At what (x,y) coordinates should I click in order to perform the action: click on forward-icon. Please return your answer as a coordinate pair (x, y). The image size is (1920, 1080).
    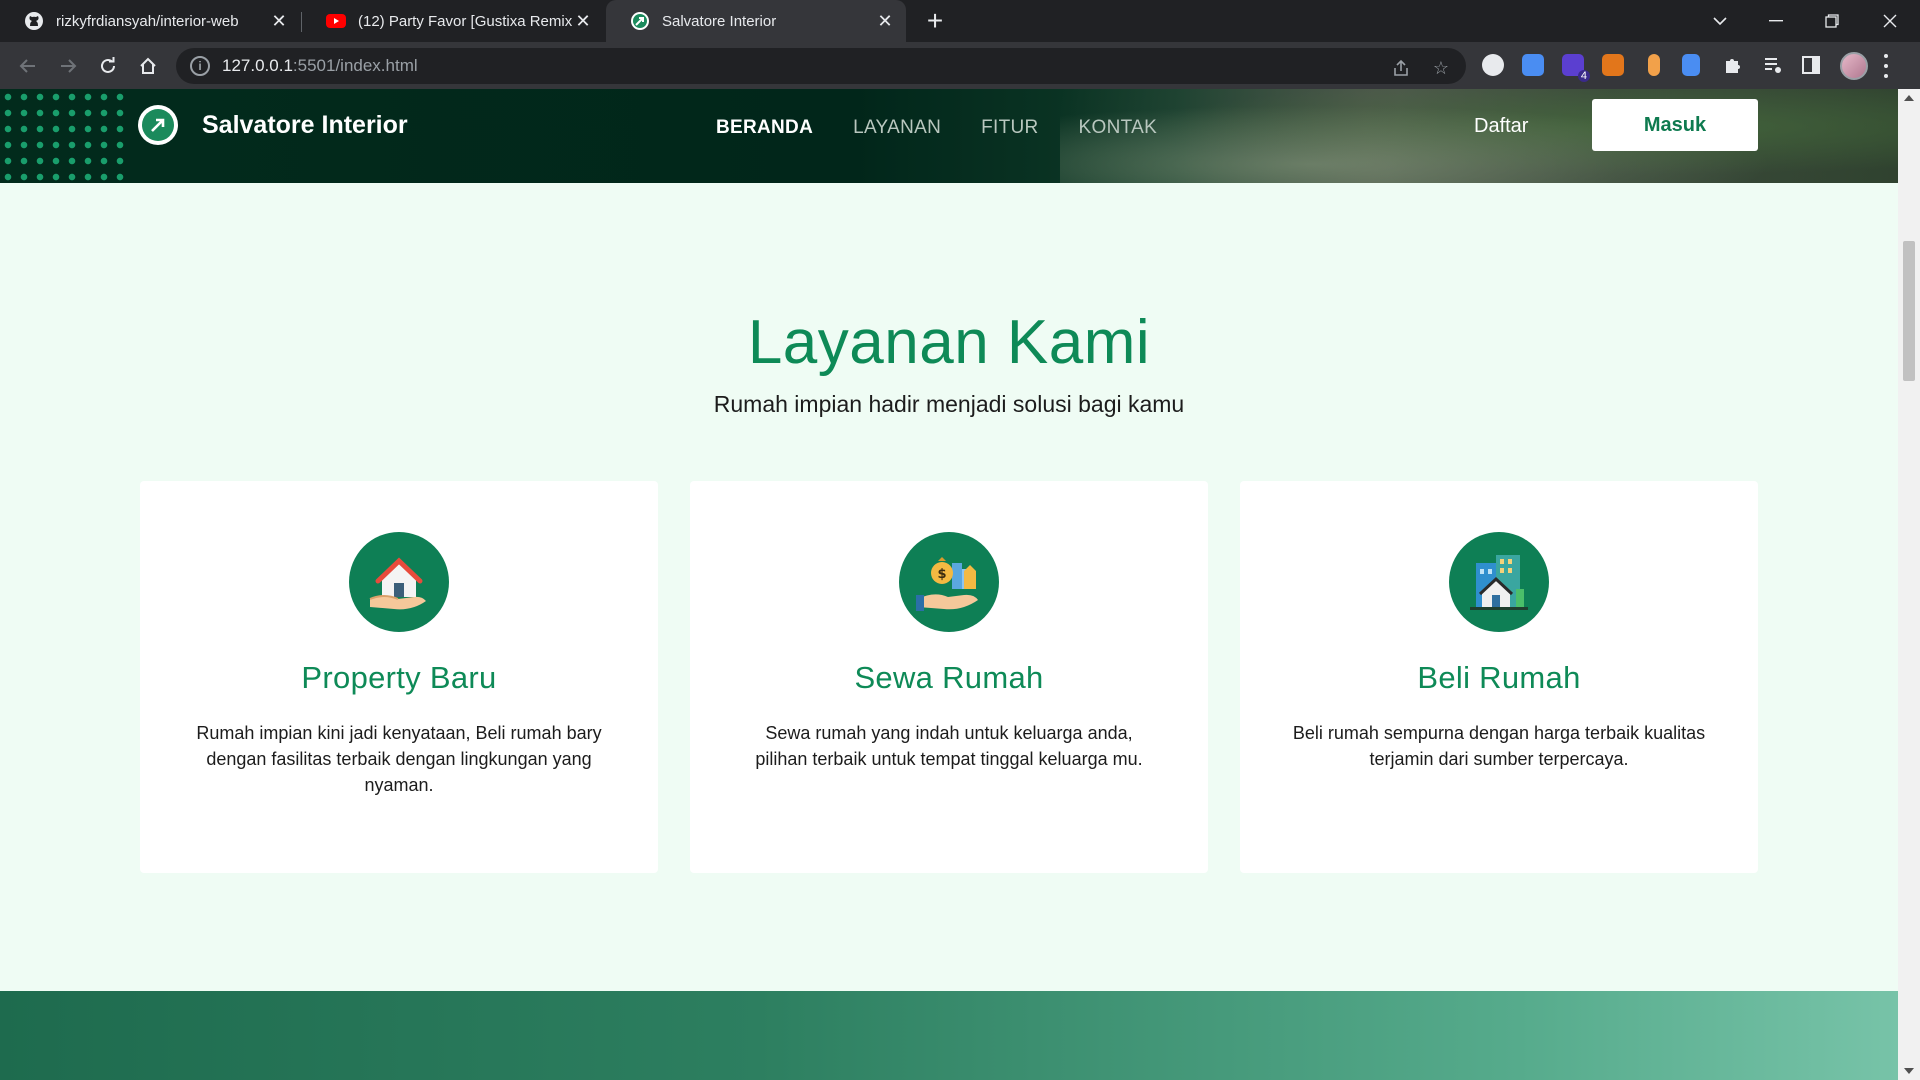
    Looking at the image, I should click on (68, 66).